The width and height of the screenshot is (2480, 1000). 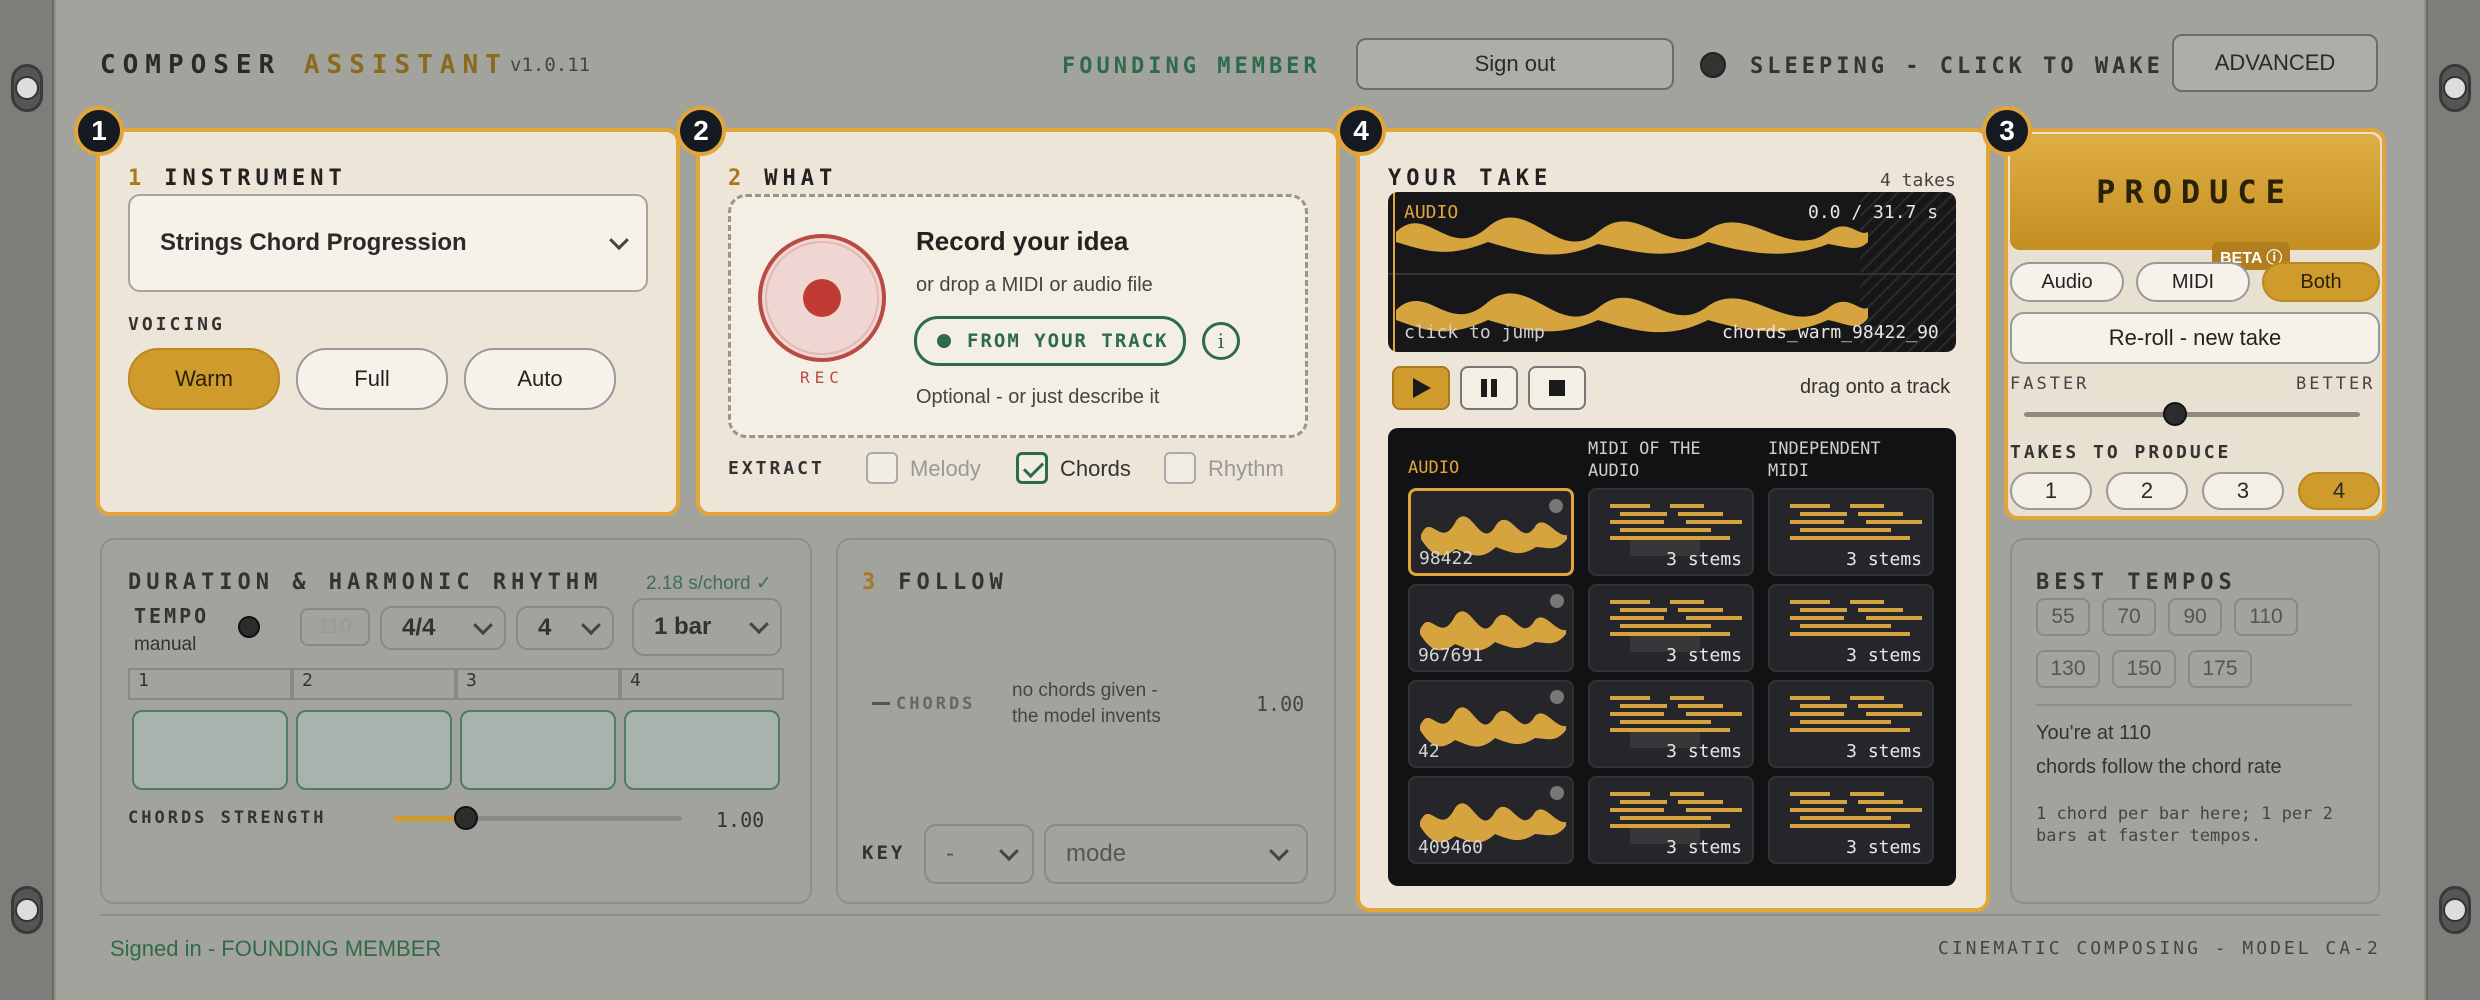 I want to click on tempo-option-55: 55, so click(x=2063, y=617).